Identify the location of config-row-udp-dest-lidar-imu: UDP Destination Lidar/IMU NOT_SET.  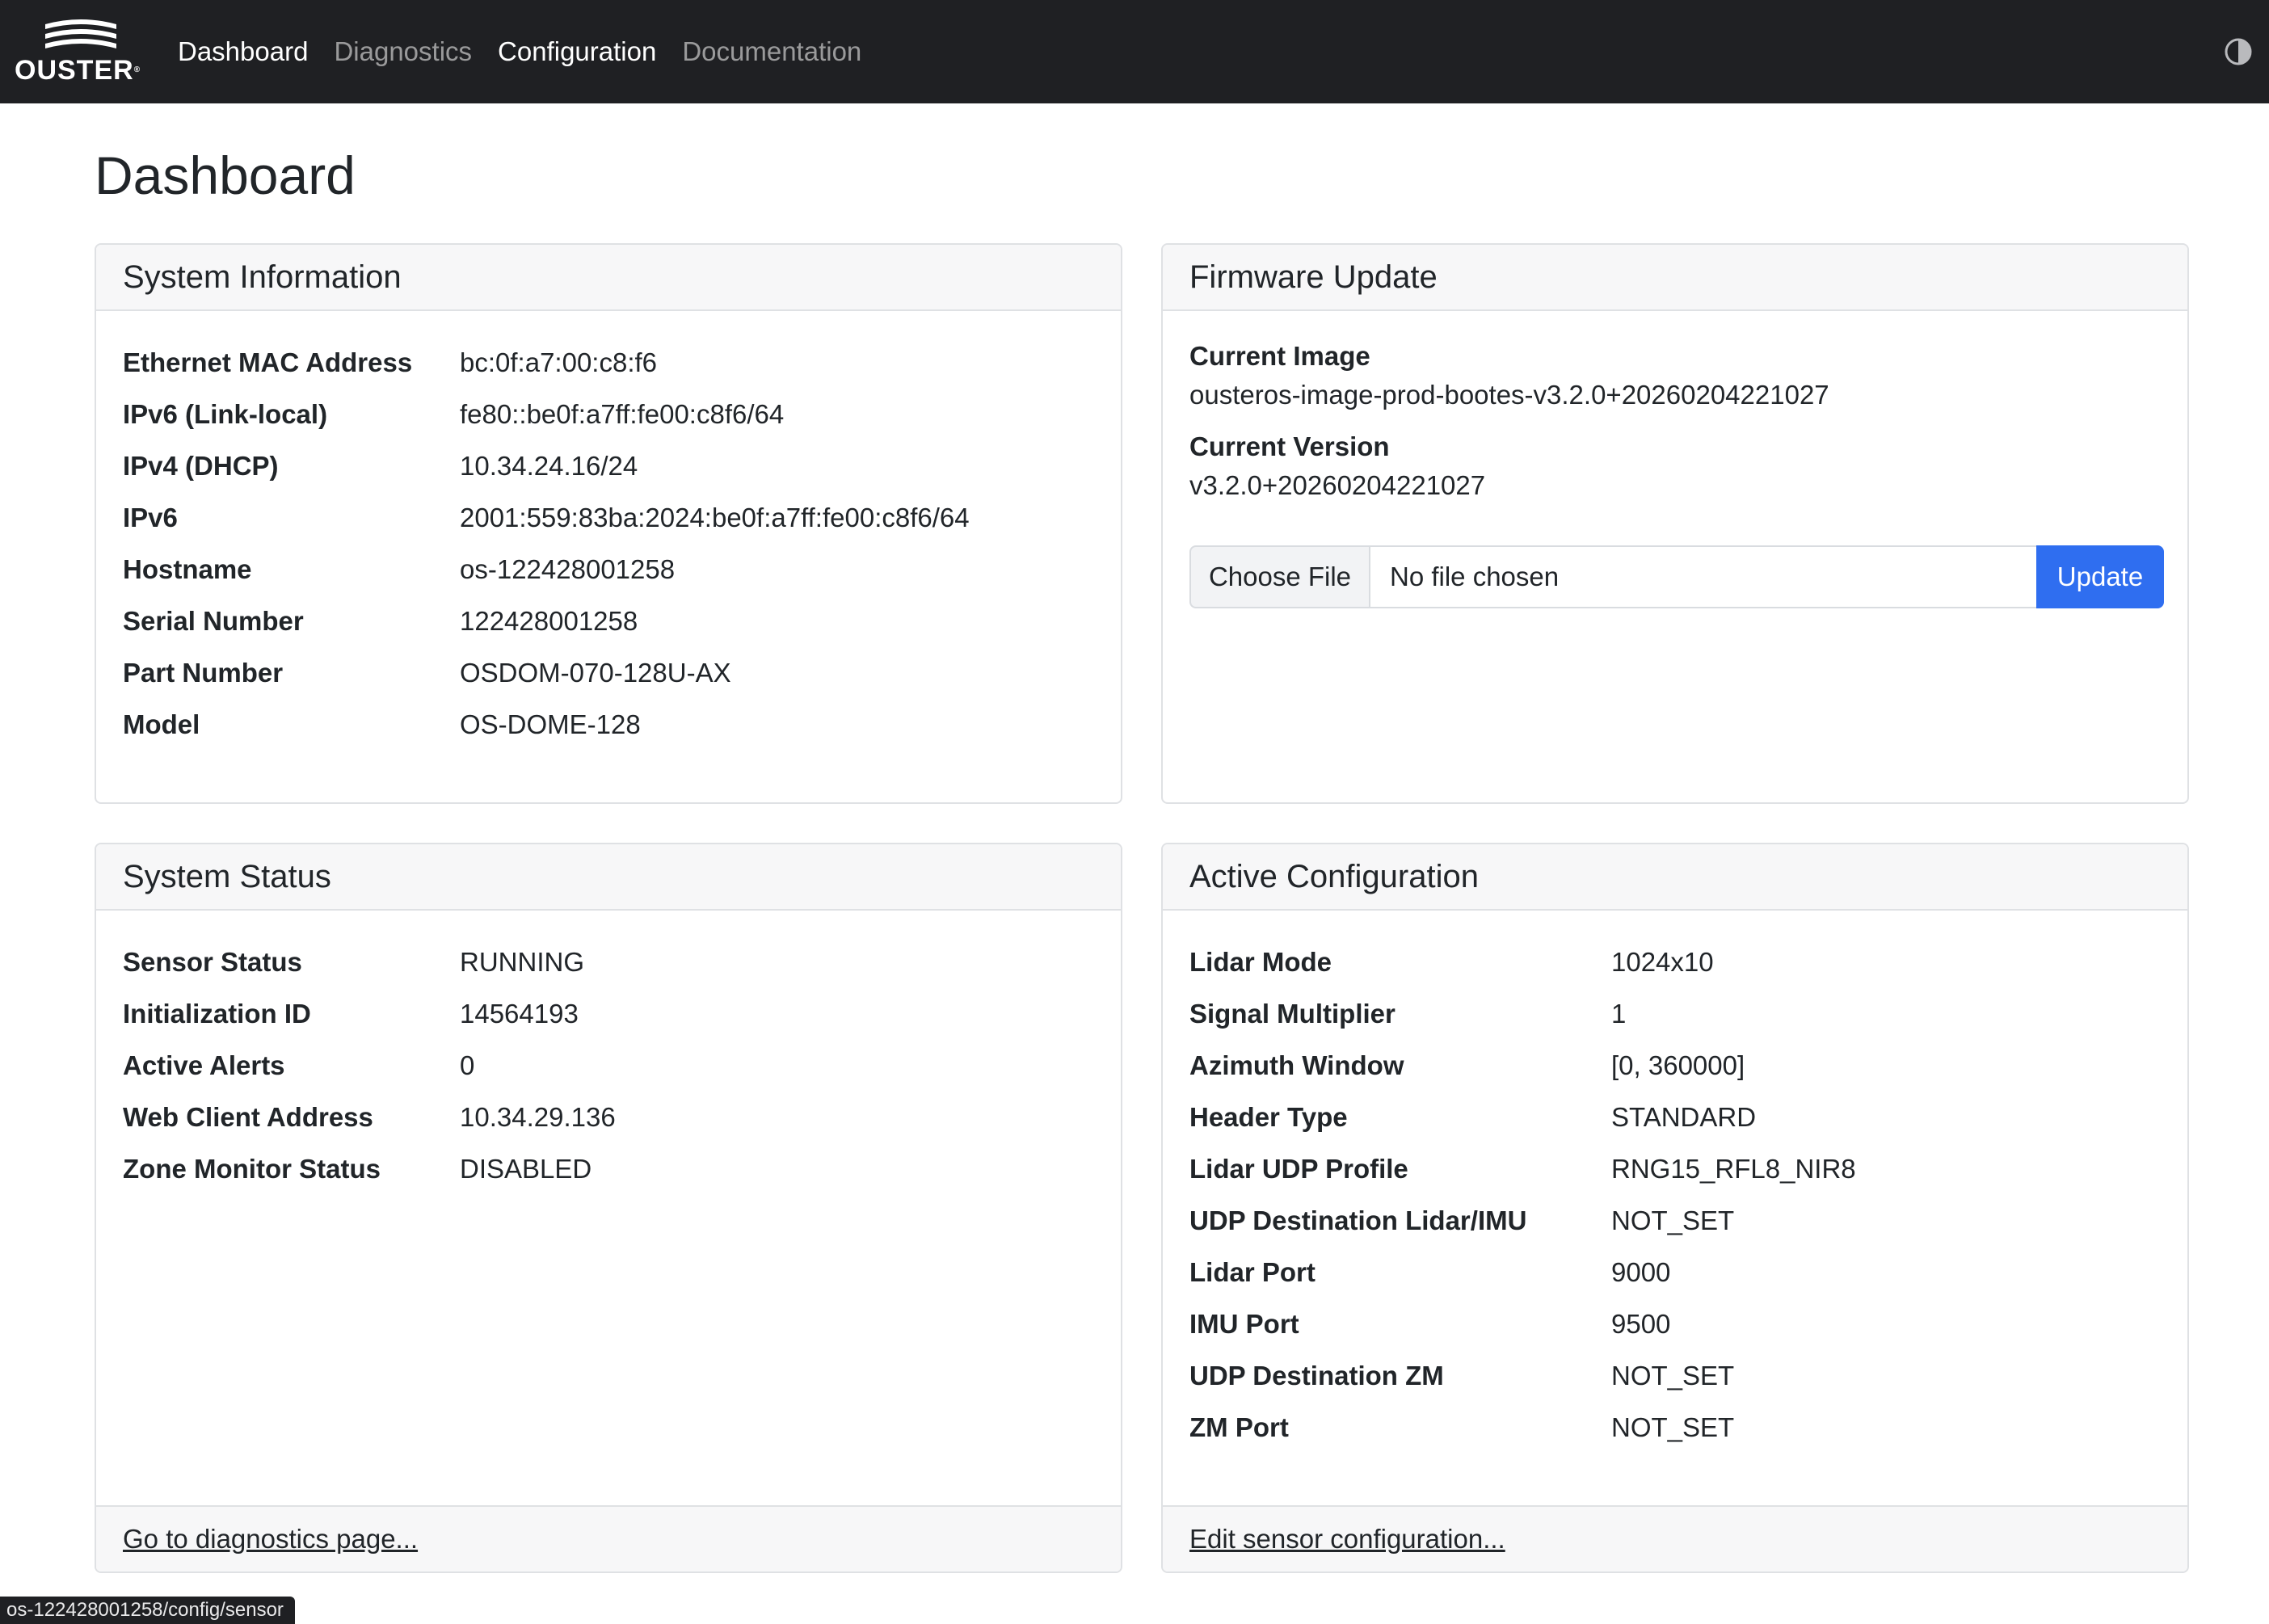
(1675, 1221).